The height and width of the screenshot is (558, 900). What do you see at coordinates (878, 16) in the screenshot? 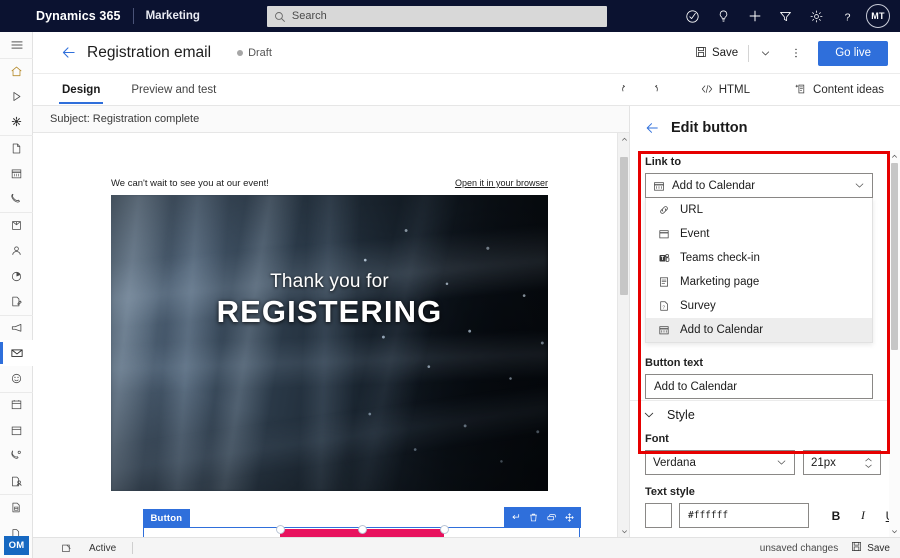
I see `user-avatar: MT` at bounding box center [878, 16].